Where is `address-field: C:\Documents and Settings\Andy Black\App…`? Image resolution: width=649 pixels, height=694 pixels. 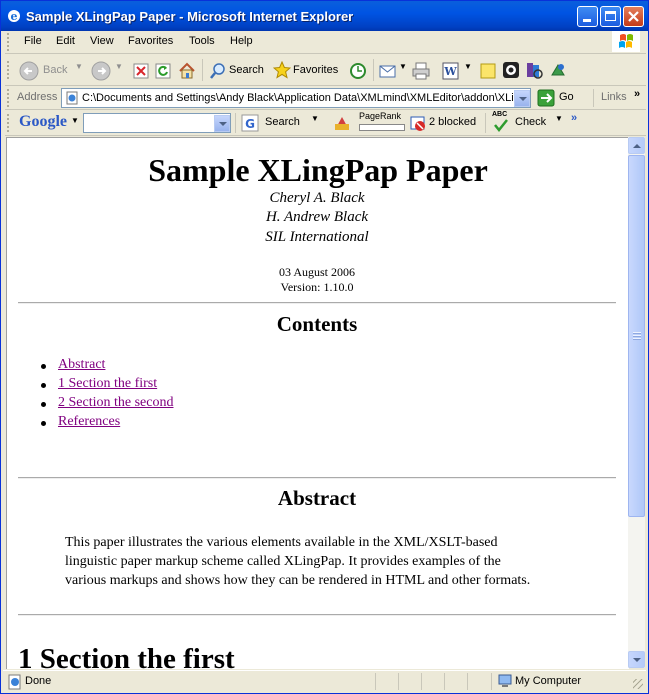 address-field: C:\Documents and Settings\Andy Black\App… is located at coordinates (296, 98).